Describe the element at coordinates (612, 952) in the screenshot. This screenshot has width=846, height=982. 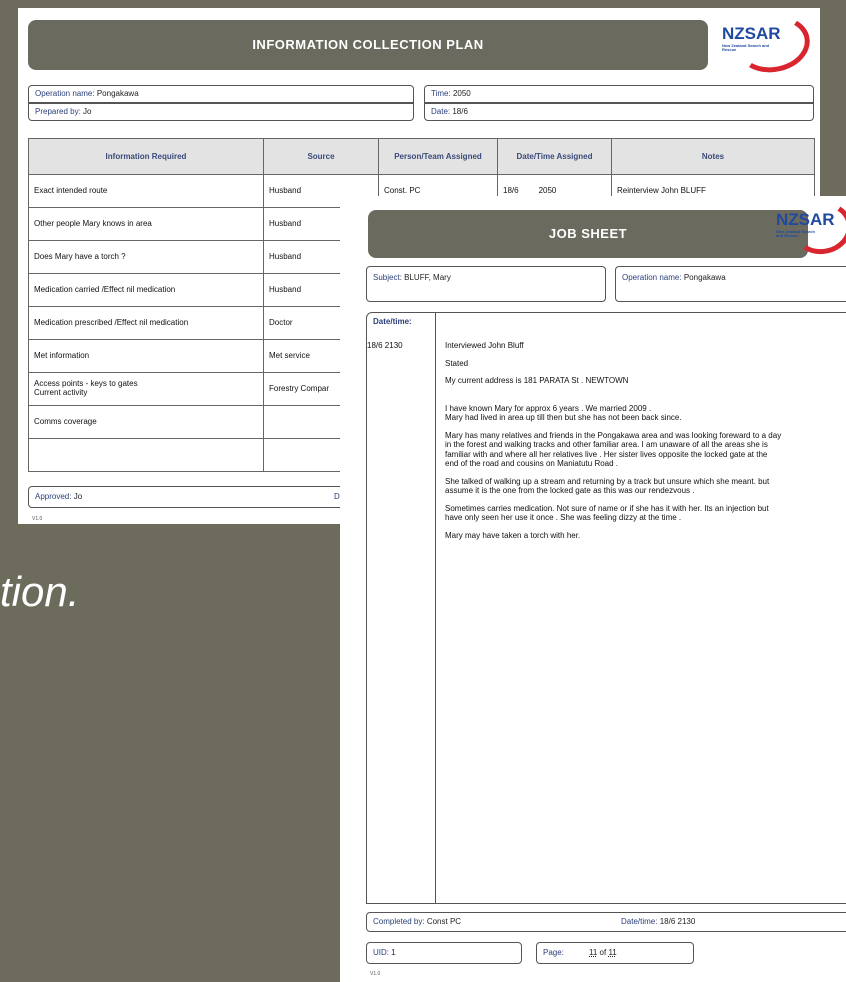
I see `page-total: 11` at that location.